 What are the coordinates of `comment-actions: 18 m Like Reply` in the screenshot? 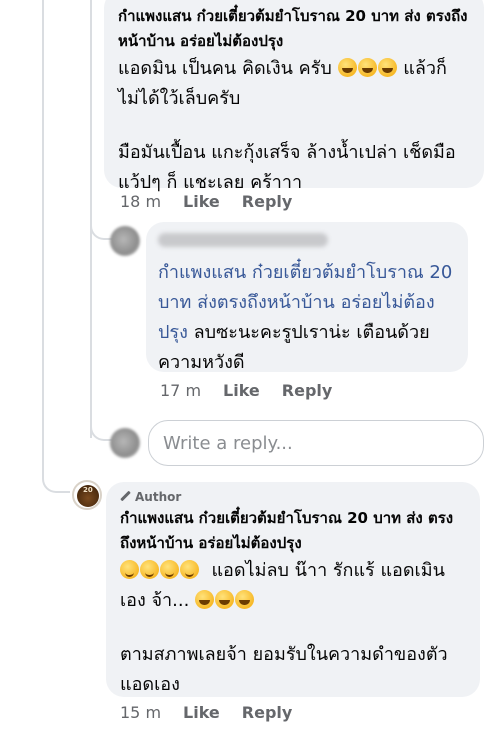 It's located at (217, 201).